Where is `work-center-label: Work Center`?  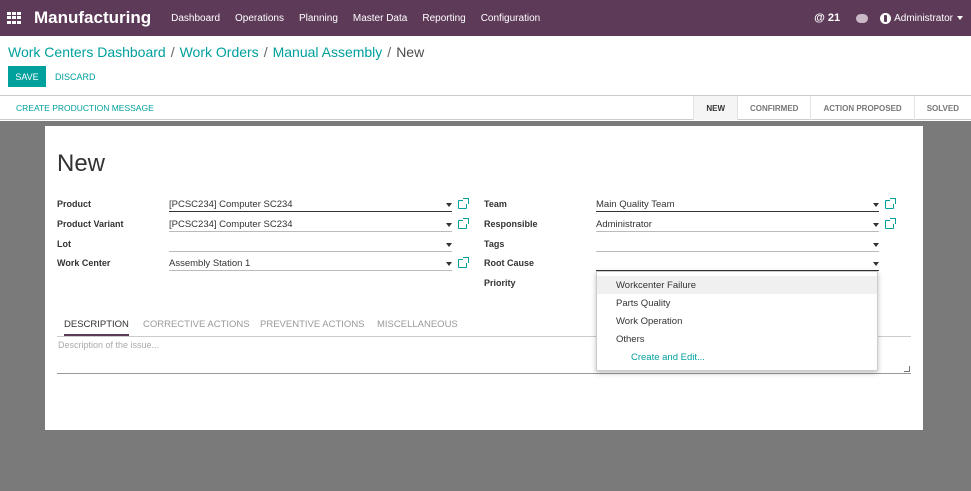 work-center-label: Work Center is located at coordinates (84, 263).